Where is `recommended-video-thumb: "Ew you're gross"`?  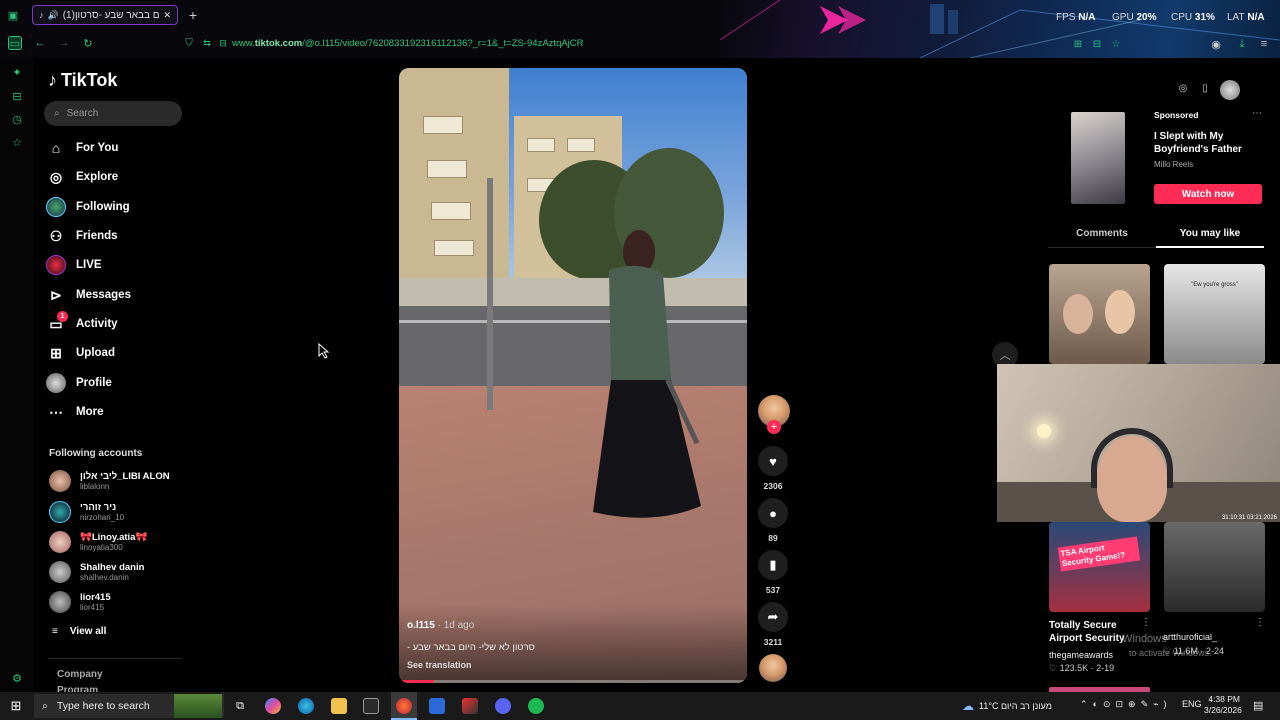
recommended-video-thumb: "Ew you're gross" is located at coordinates (1214, 314).